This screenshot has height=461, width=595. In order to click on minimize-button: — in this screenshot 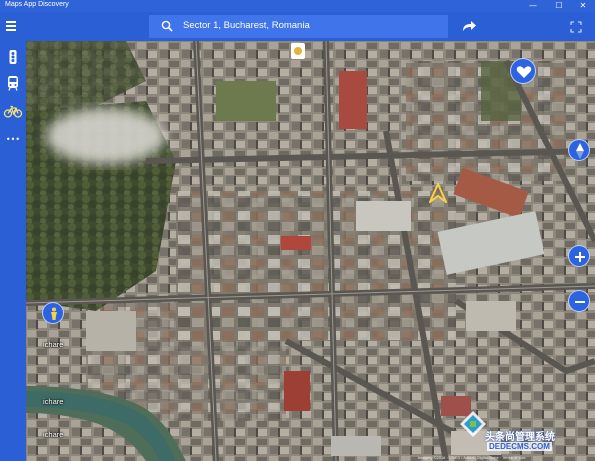, I will do `click(533, 6)`.